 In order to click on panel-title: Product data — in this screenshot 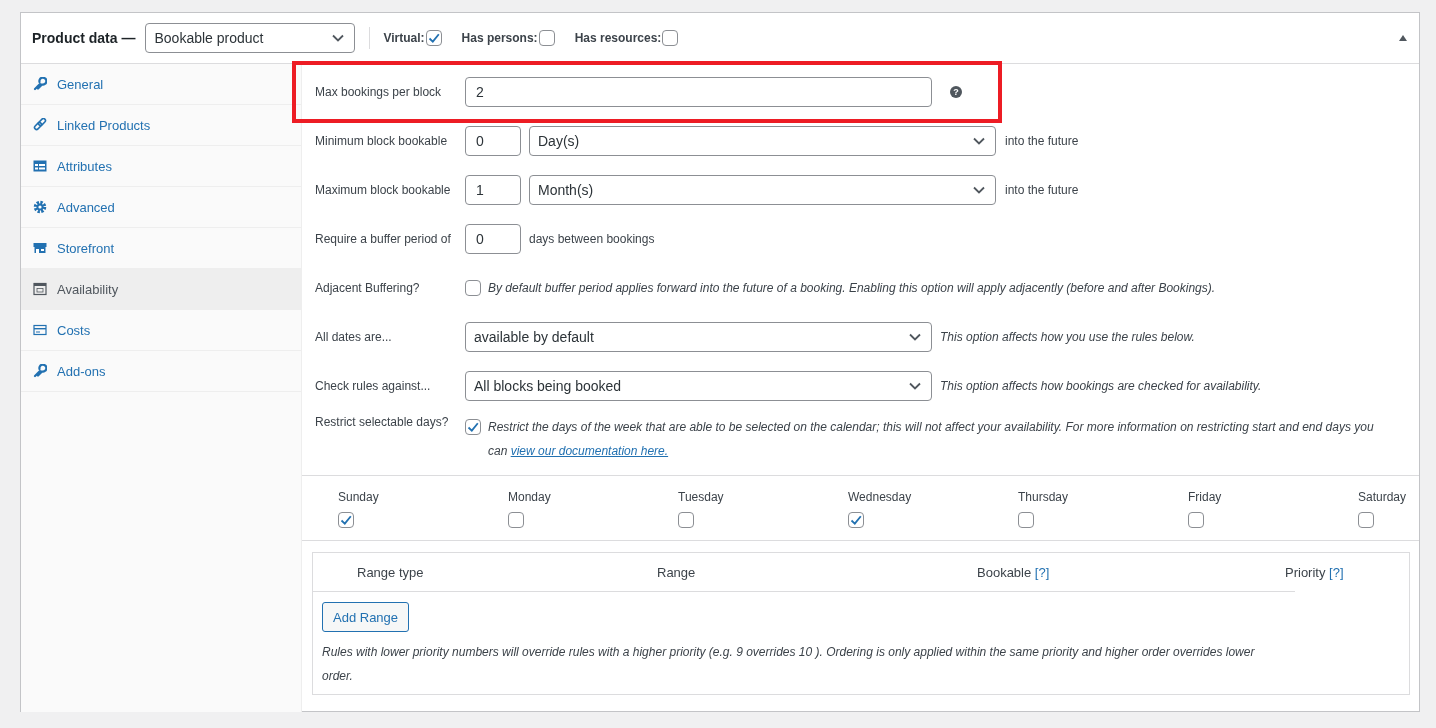, I will do `click(84, 38)`.